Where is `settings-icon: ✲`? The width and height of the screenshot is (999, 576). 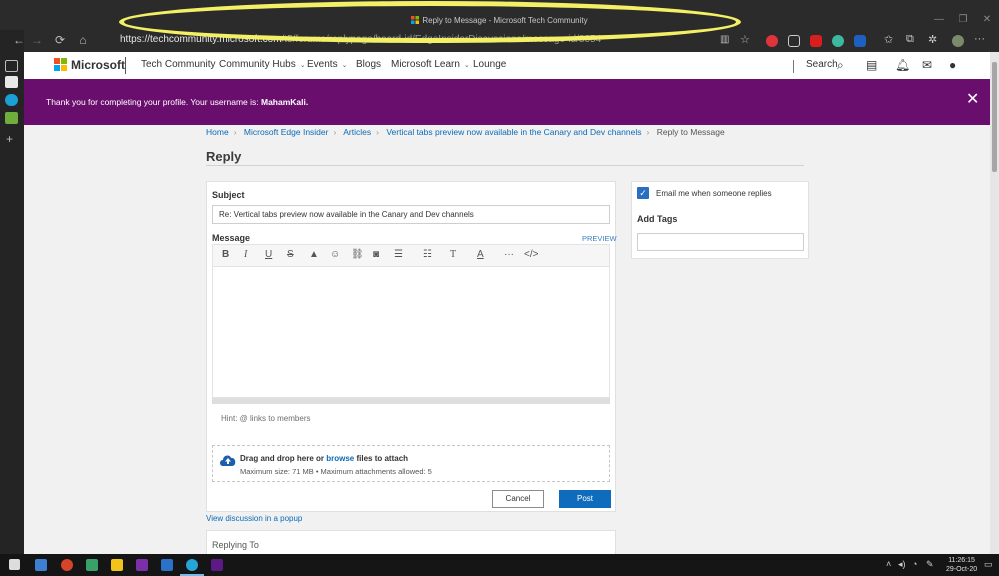 settings-icon: ✲ is located at coordinates (932, 39).